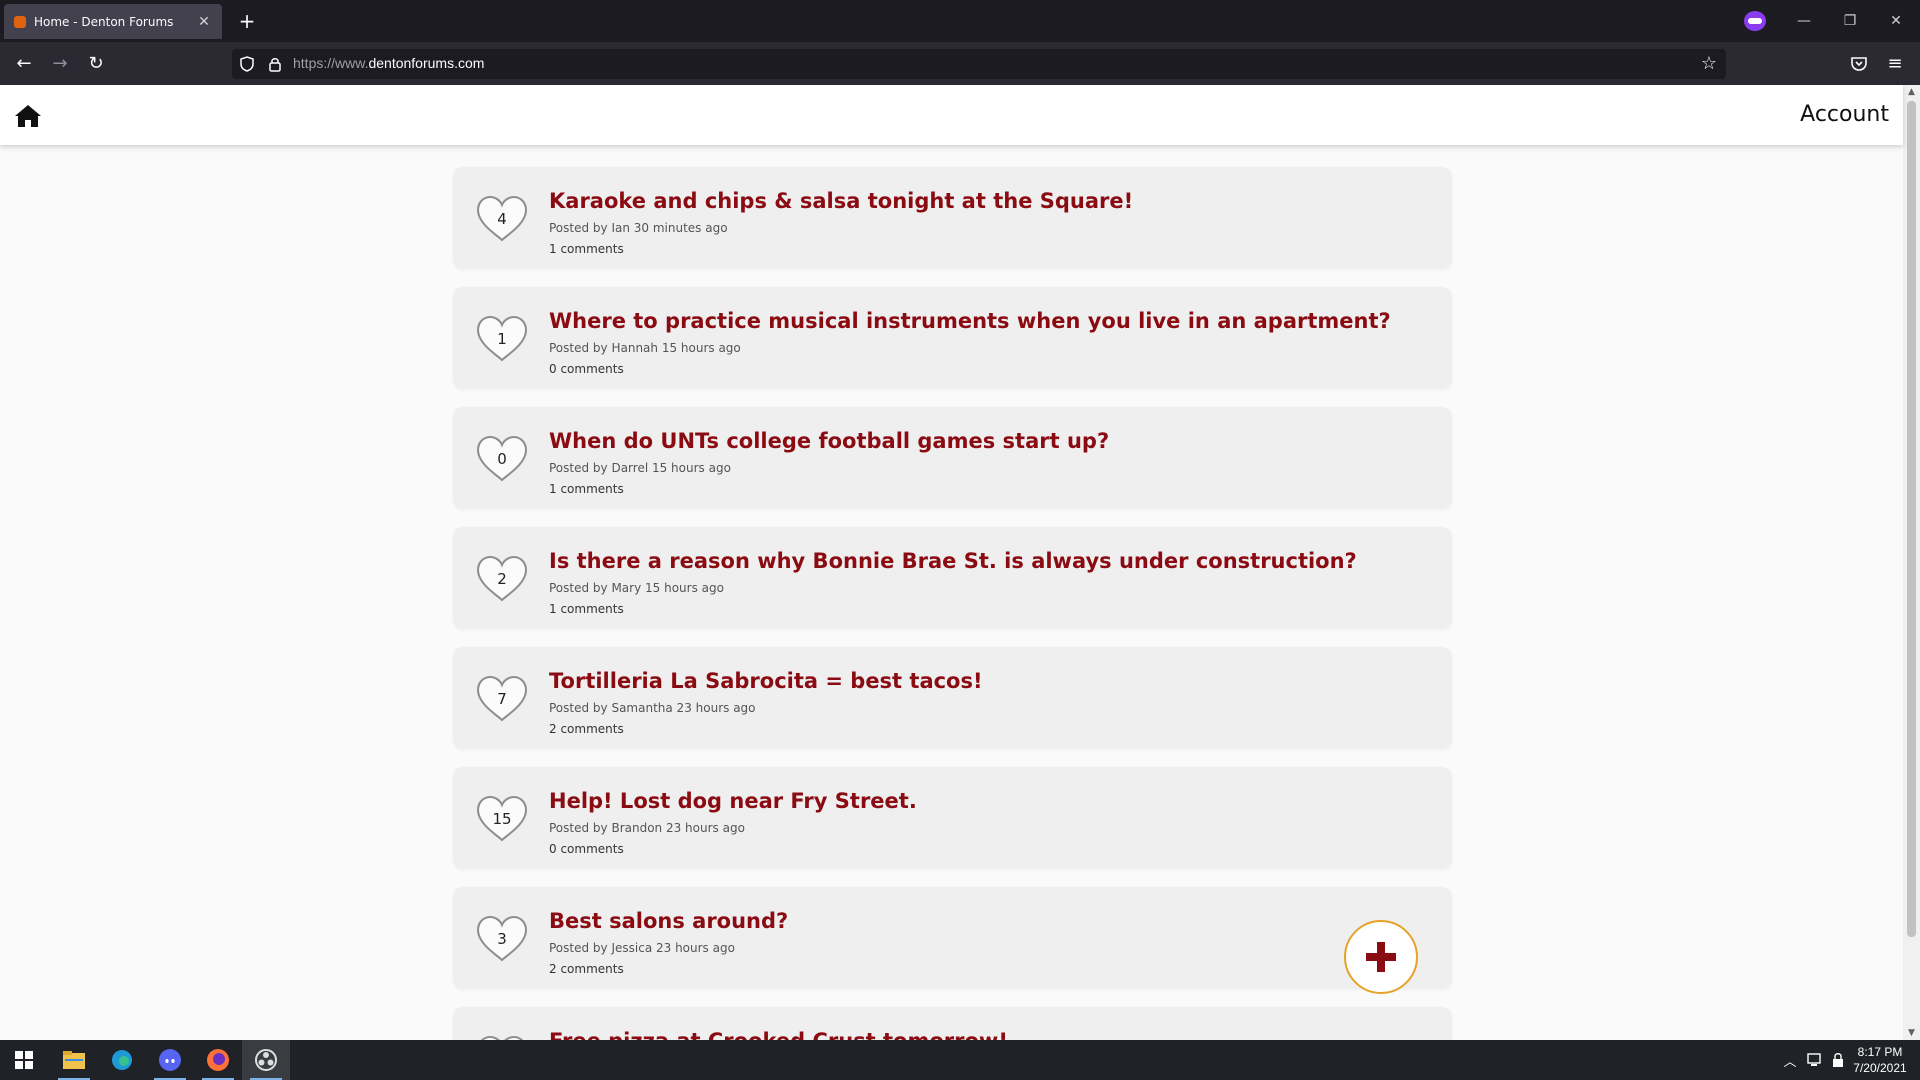  I want to click on scroll-down-icon: ▼, so click(1911, 1033).